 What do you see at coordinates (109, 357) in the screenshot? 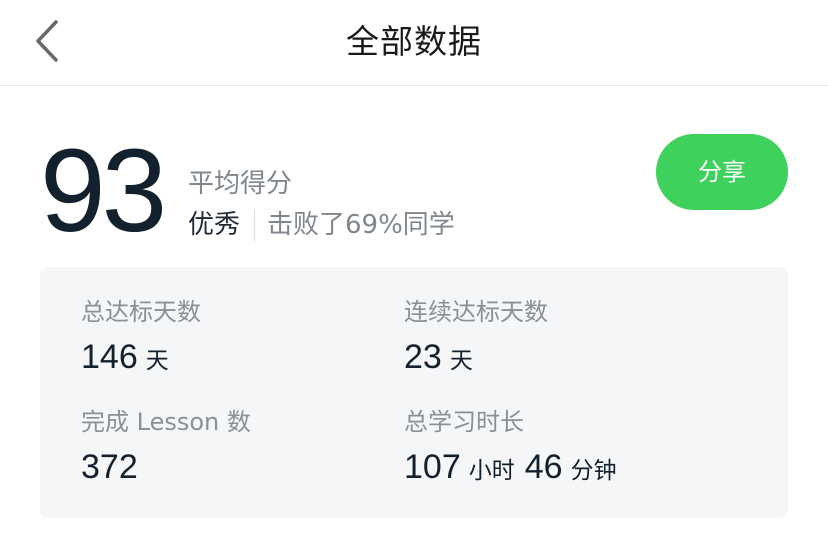
I see `stat-number: 146` at bounding box center [109, 357].